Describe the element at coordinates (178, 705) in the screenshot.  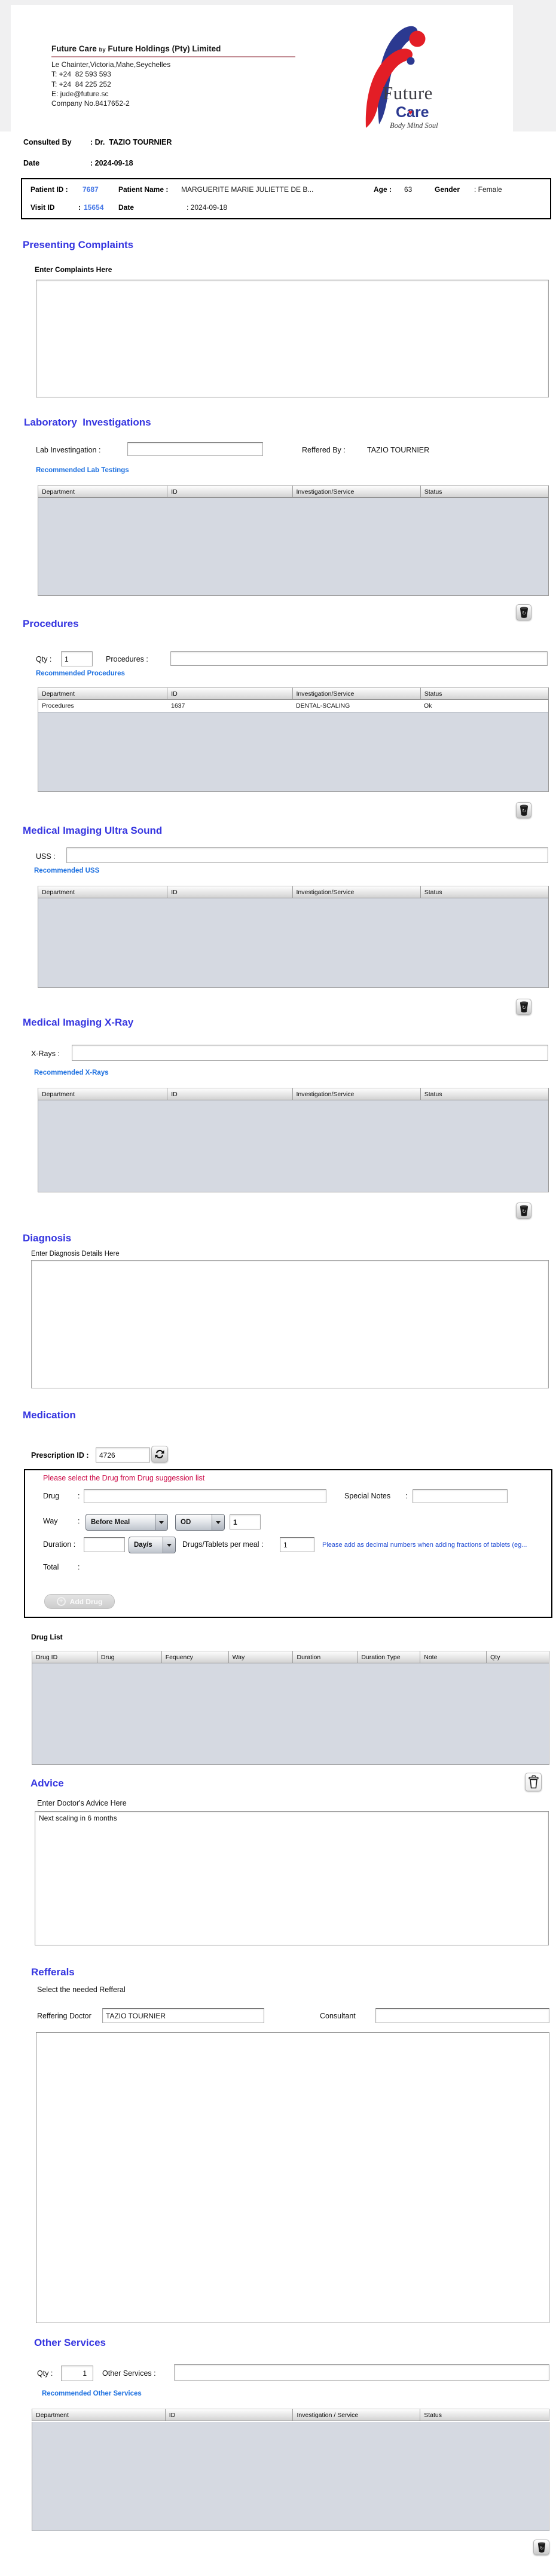
I see `procedure-row-id: 1637` at that location.